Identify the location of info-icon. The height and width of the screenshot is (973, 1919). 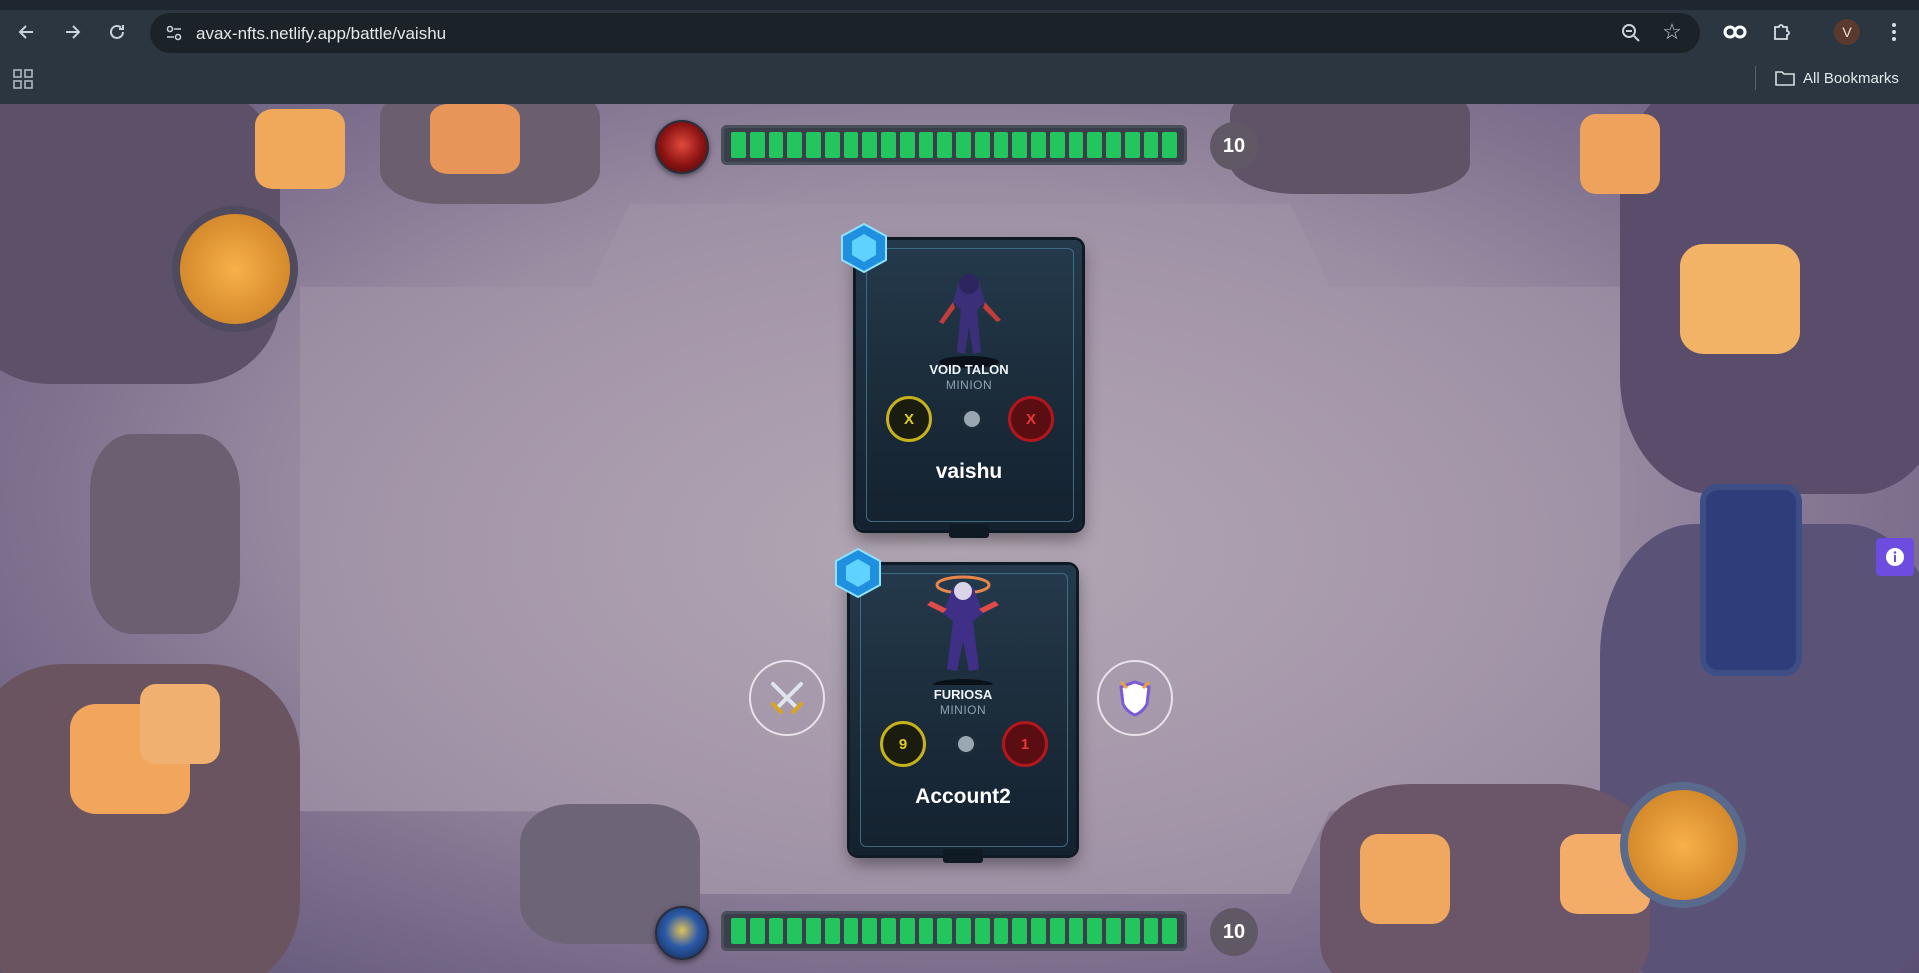
(1895, 557).